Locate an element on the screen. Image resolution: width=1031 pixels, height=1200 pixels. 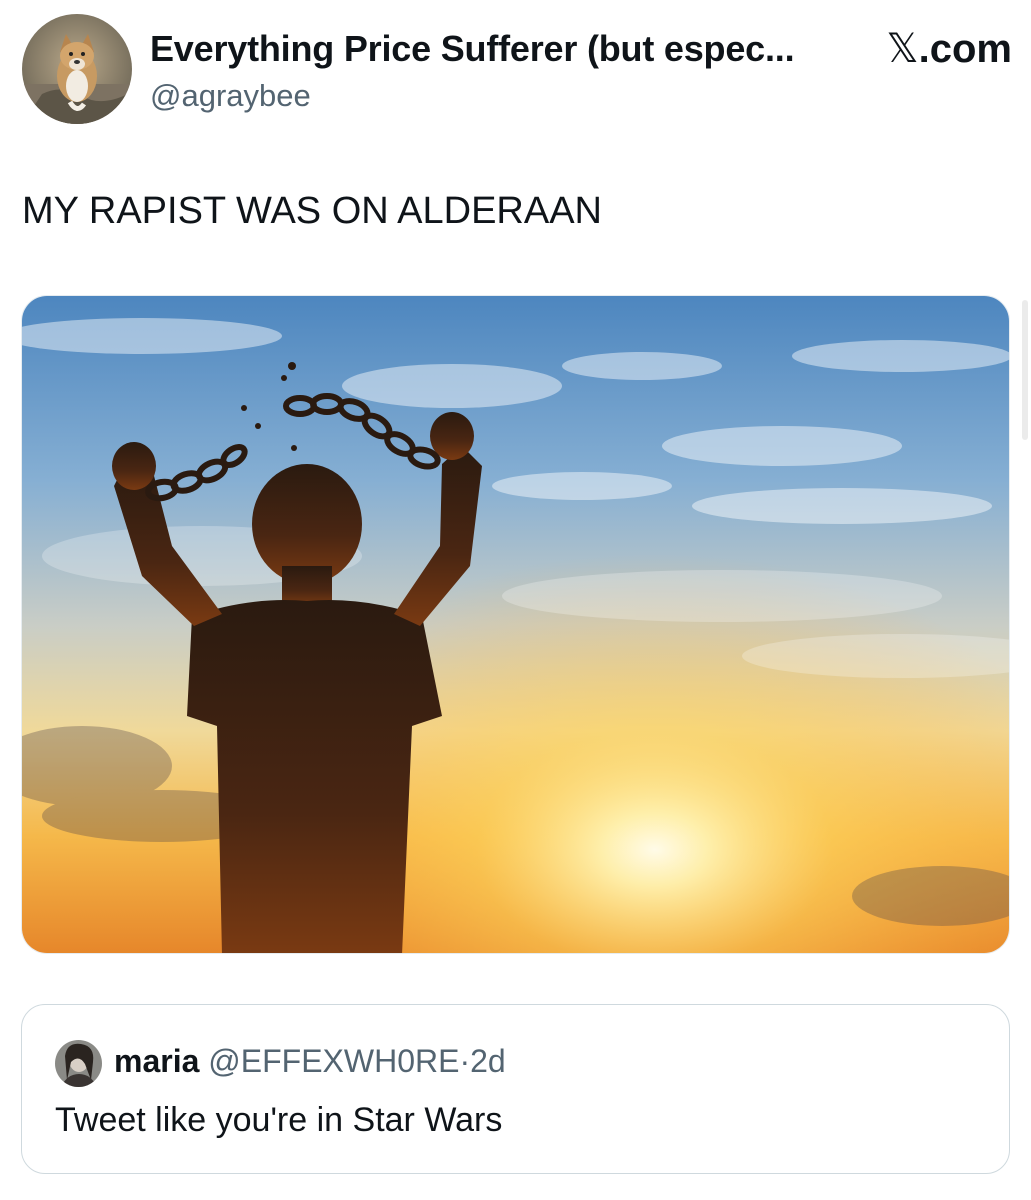
author-avatar is located at coordinates (77, 69).